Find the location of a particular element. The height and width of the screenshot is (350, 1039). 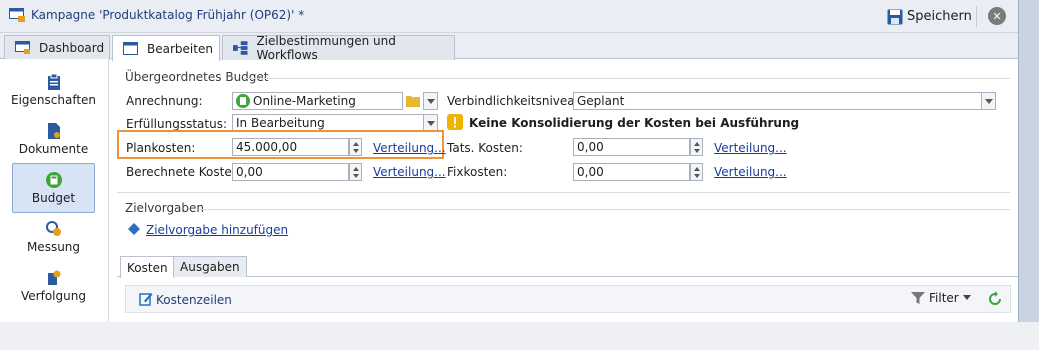

cost-lines-toolbar: Kostenzeilen Filter is located at coordinates (568, 299).